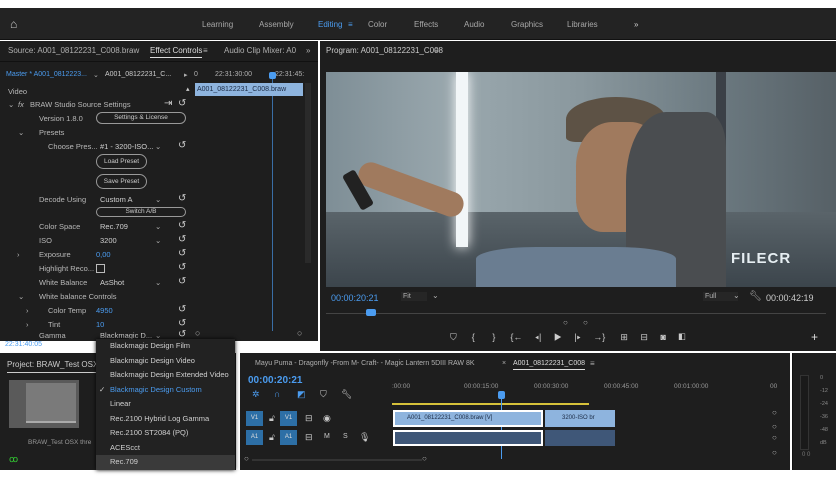 This screenshot has width=836, height=484. I want to click on program-timecode: 00:00:20:21, so click(355, 298).